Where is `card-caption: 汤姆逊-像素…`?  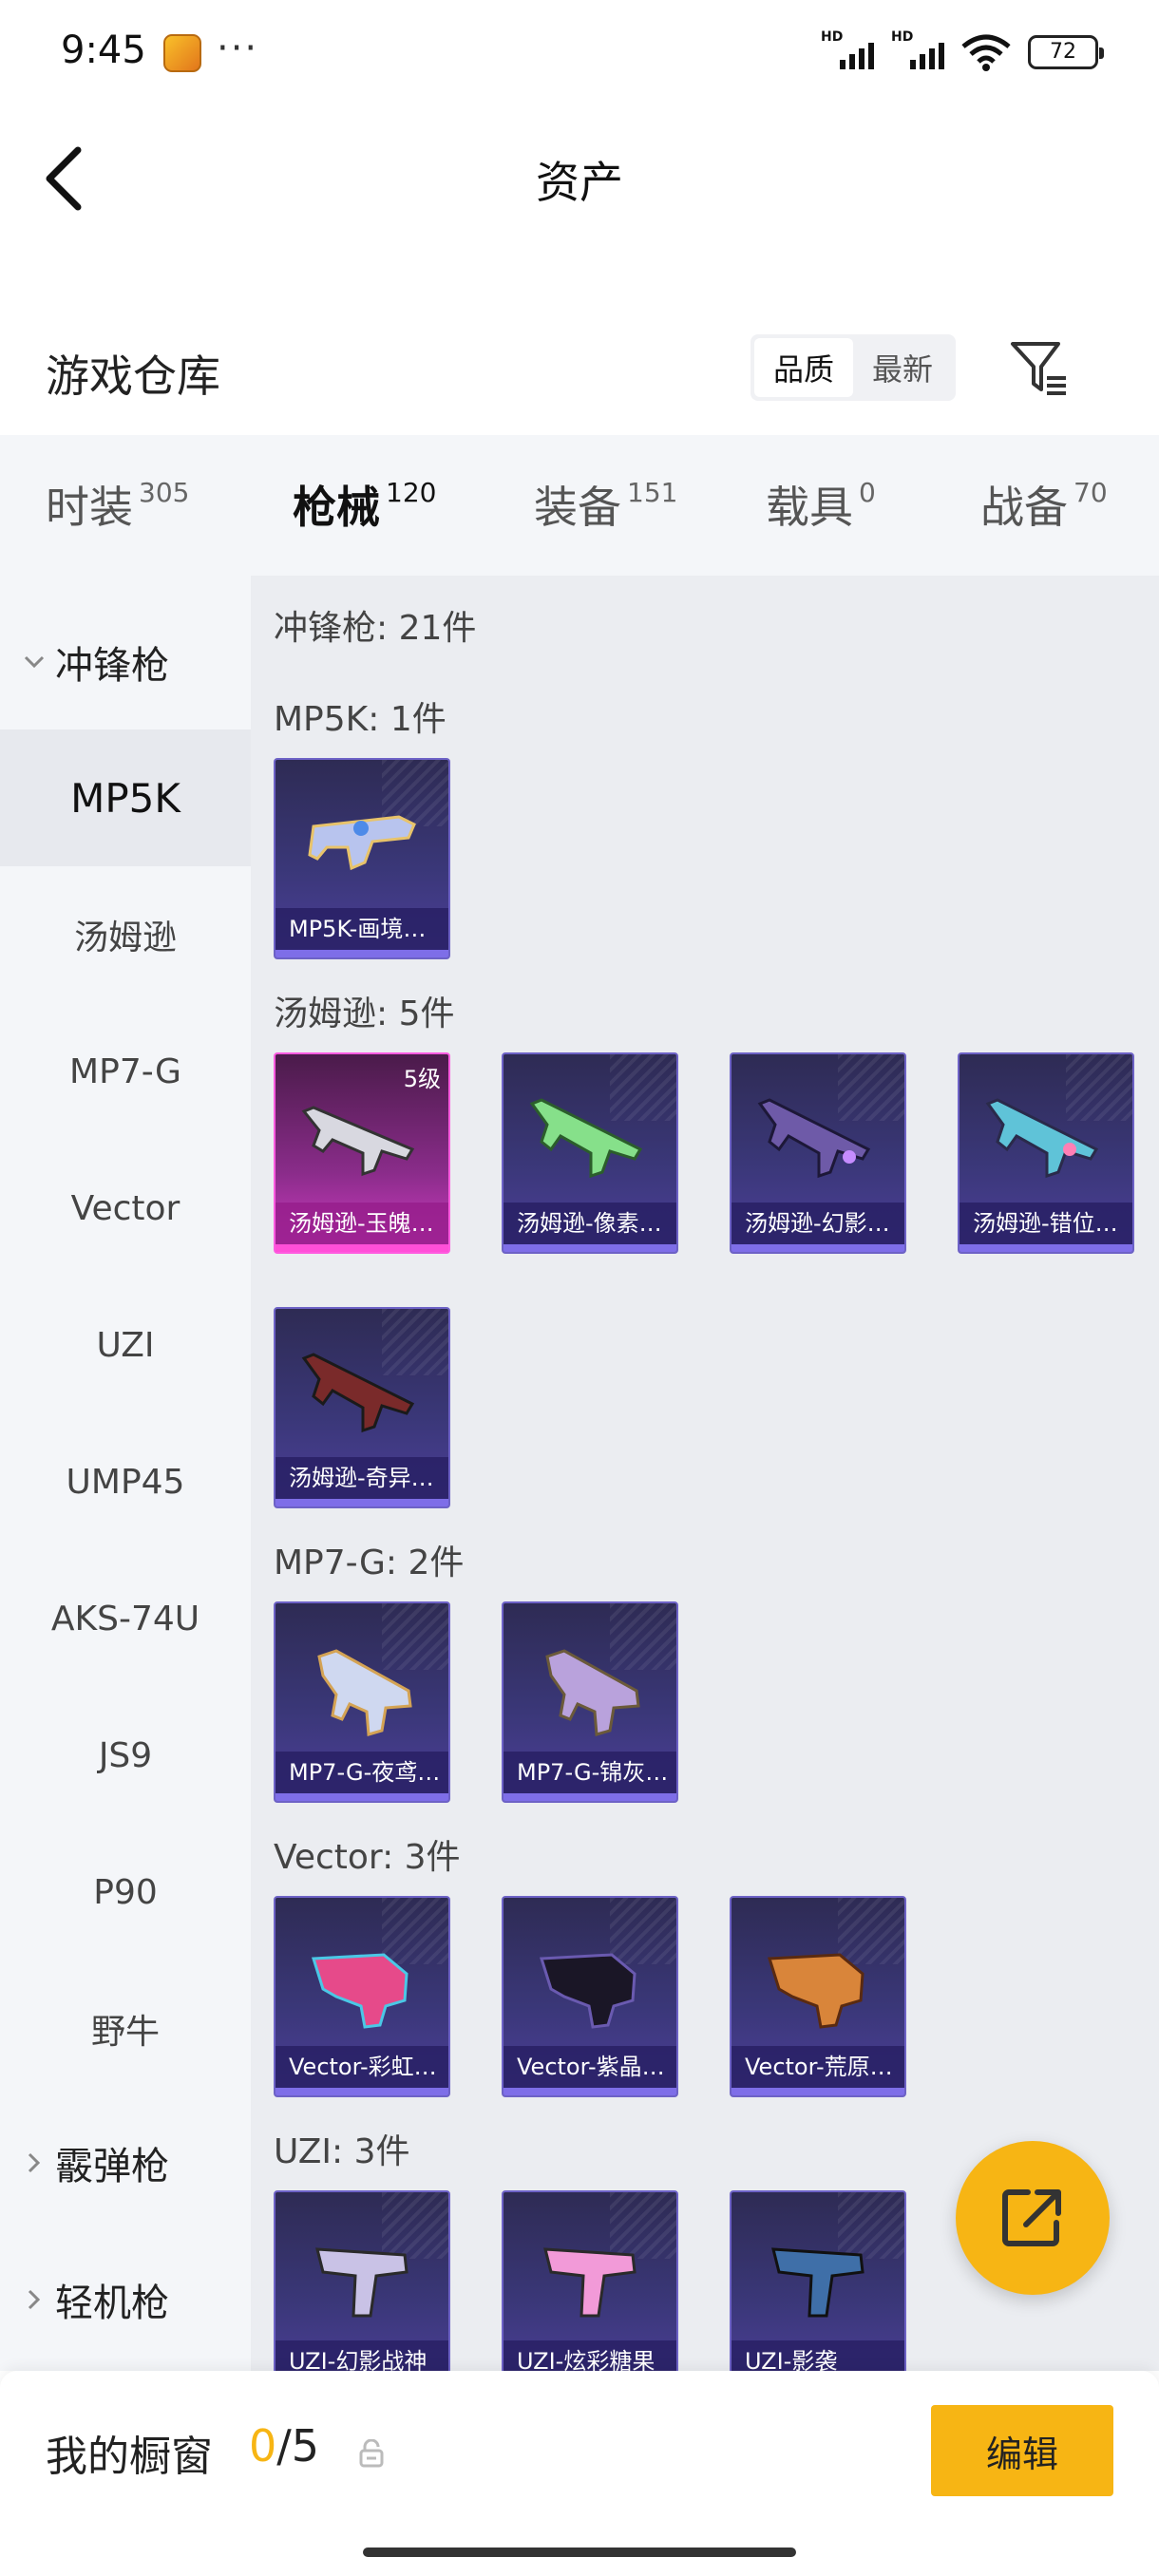 card-caption: 汤姆逊-像素… is located at coordinates (590, 1223).